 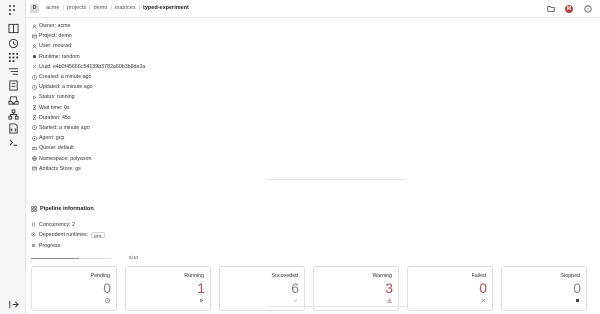 I want to click on queue-icon, so click(x=34, y=148).